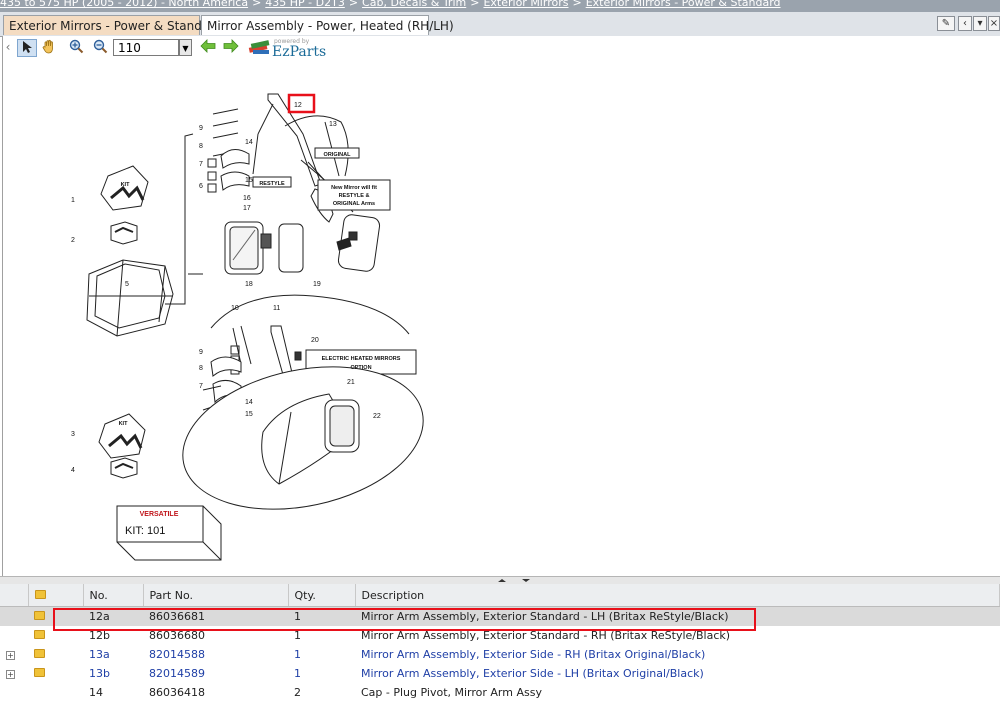 The image size is (1000, 706). I want to click on breadcrumb-link-cab: Cab, Decals & Trim, so click(414, 4).